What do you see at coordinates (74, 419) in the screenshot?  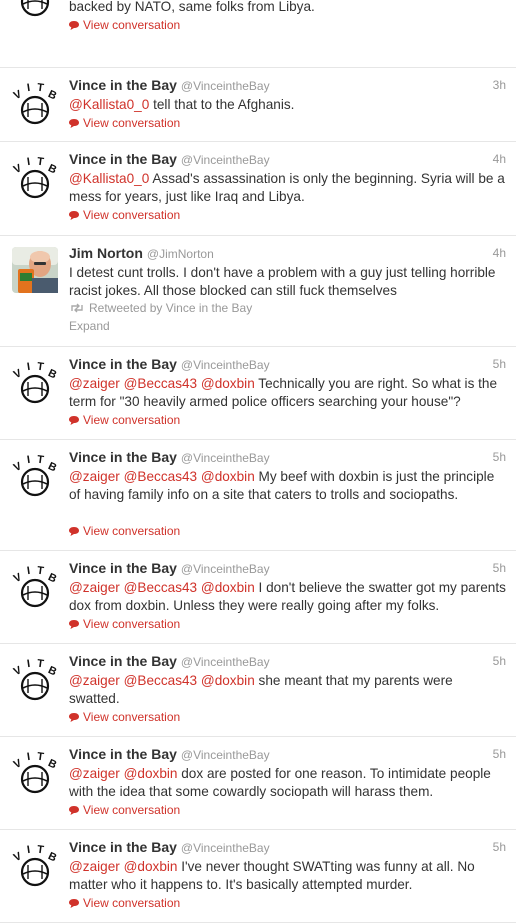 I see `speech-bubble-icon` at bounding box center [74, 419].